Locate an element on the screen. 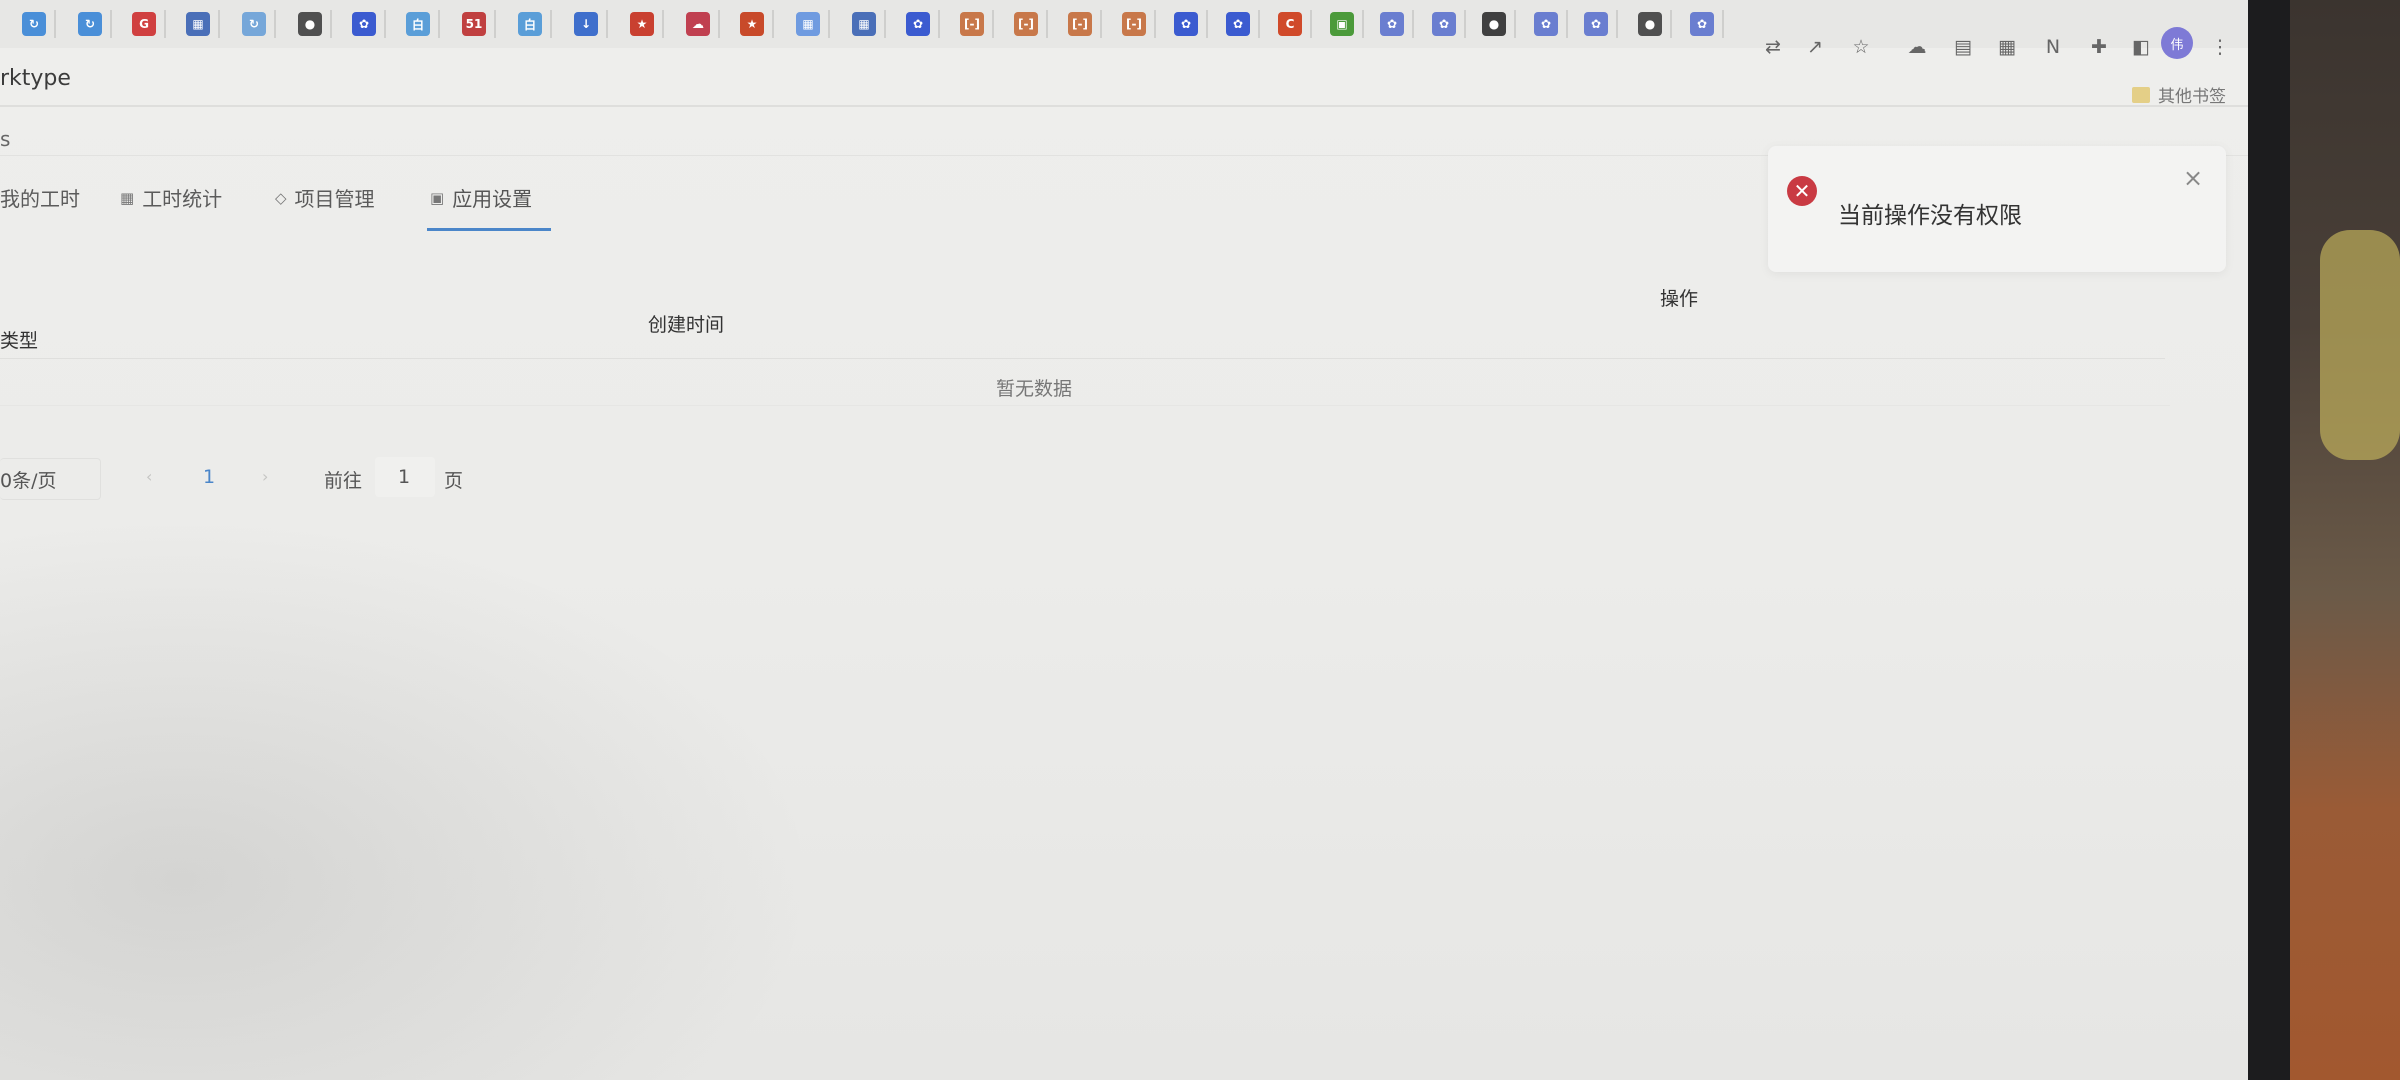 Image resolution: width=2400 pixels, height=1080 pixels. c-logo-icon: C is located at coordinates (1290, 24).